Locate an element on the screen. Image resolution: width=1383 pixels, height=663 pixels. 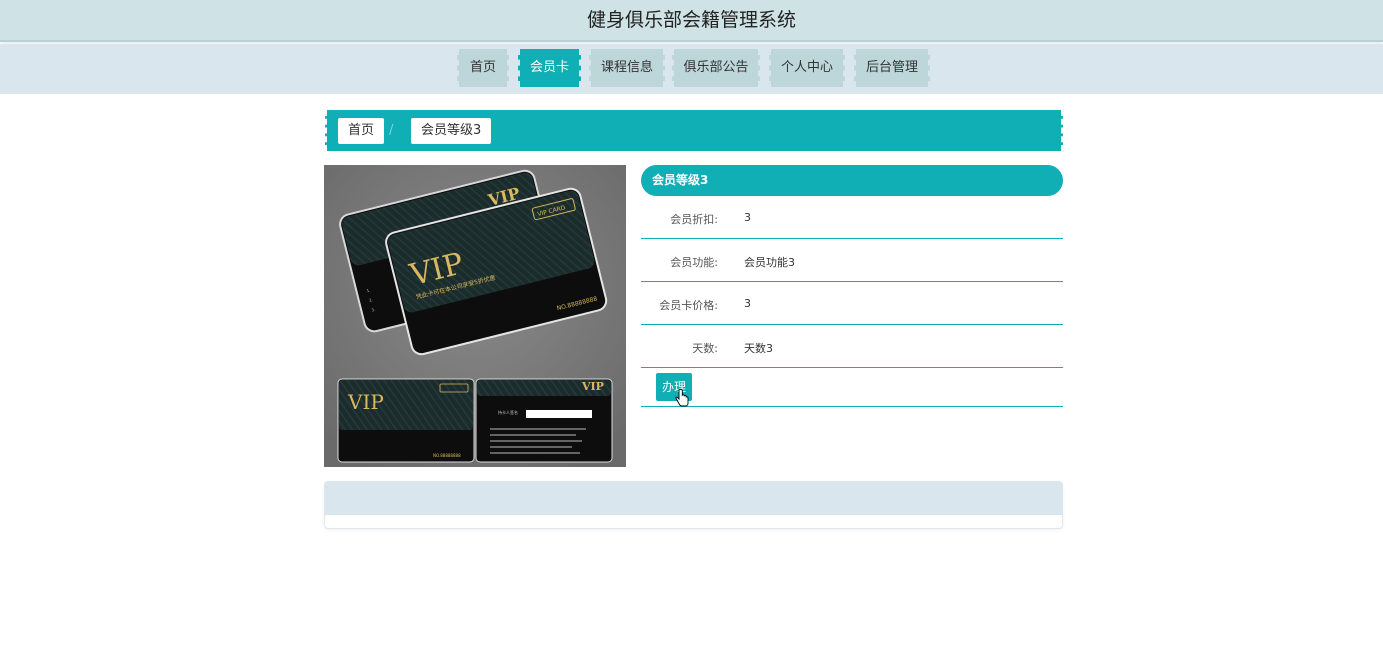
small-front-card: VIP NO.88888888 is located at coordinates (406, 420).